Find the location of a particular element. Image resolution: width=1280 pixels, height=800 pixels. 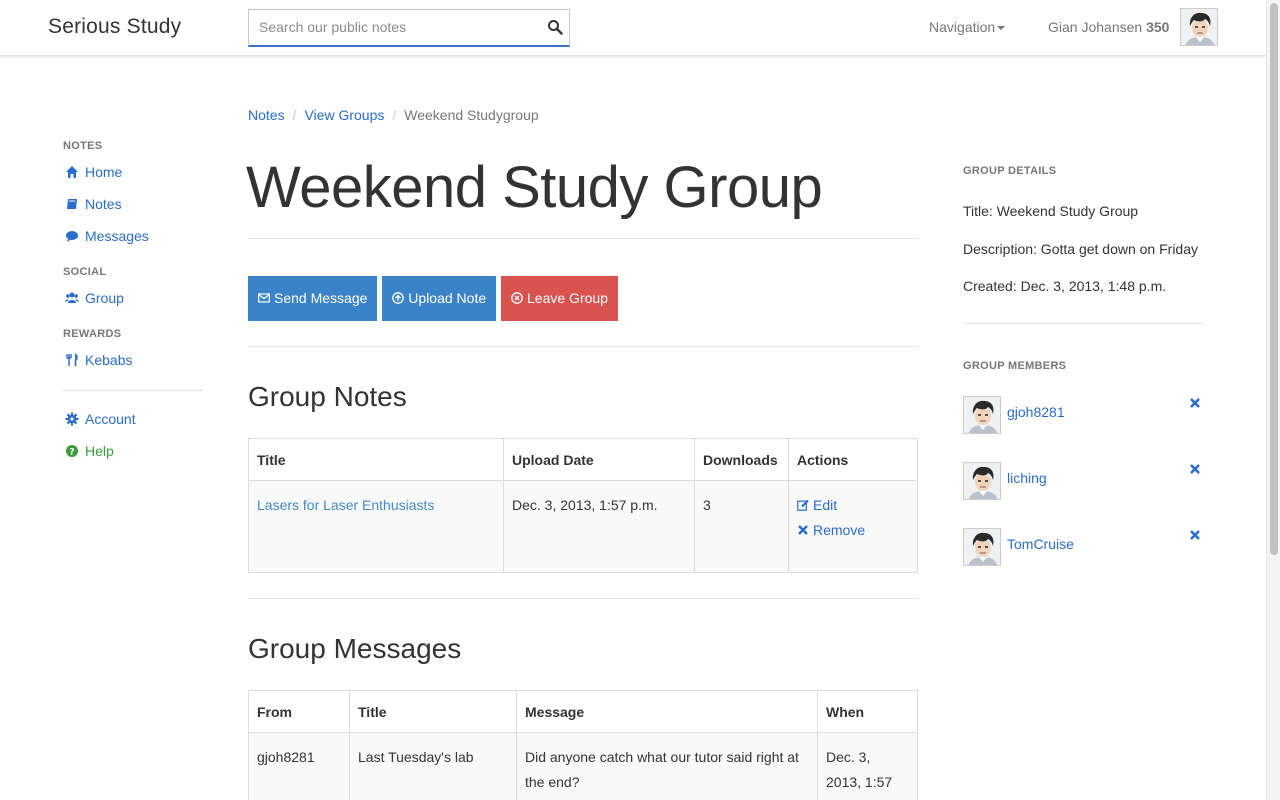

group-details-heading: GROUP DETAILS is located at coordinates (1010, 171).